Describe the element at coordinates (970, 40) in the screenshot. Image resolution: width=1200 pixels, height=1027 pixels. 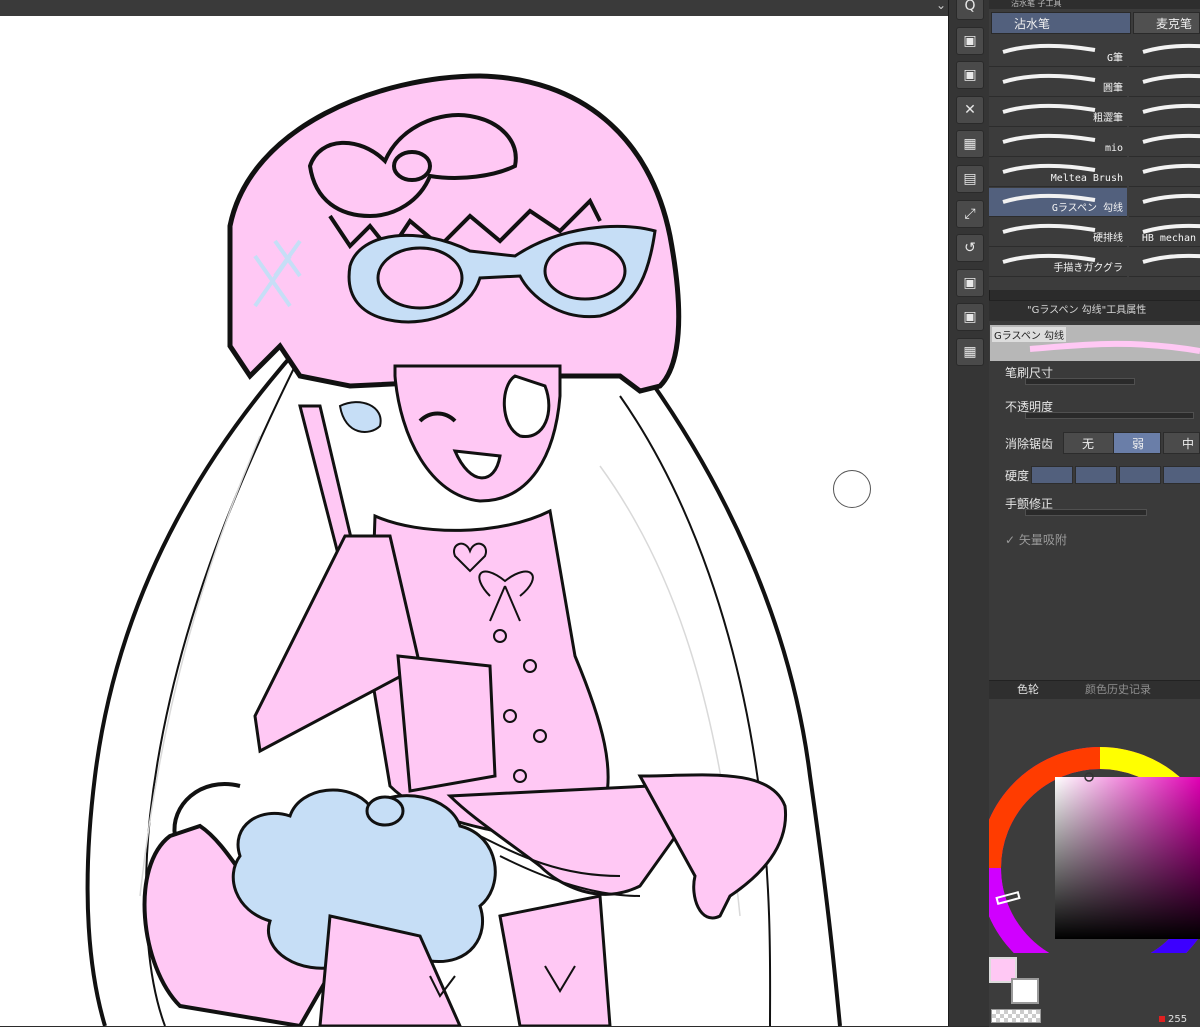
I see `layer-icon-1: ▣` at that location.